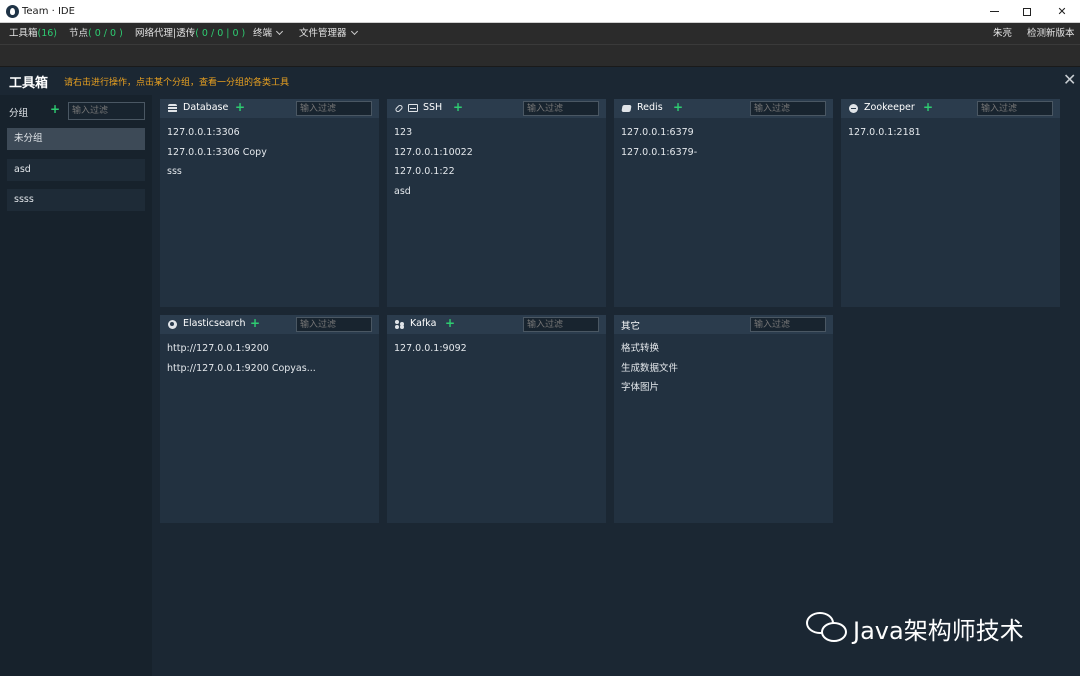 The width and height of the screenshot is (1080, 676). I want to click on menu-nodes-label: 节点, so click(79, 33).